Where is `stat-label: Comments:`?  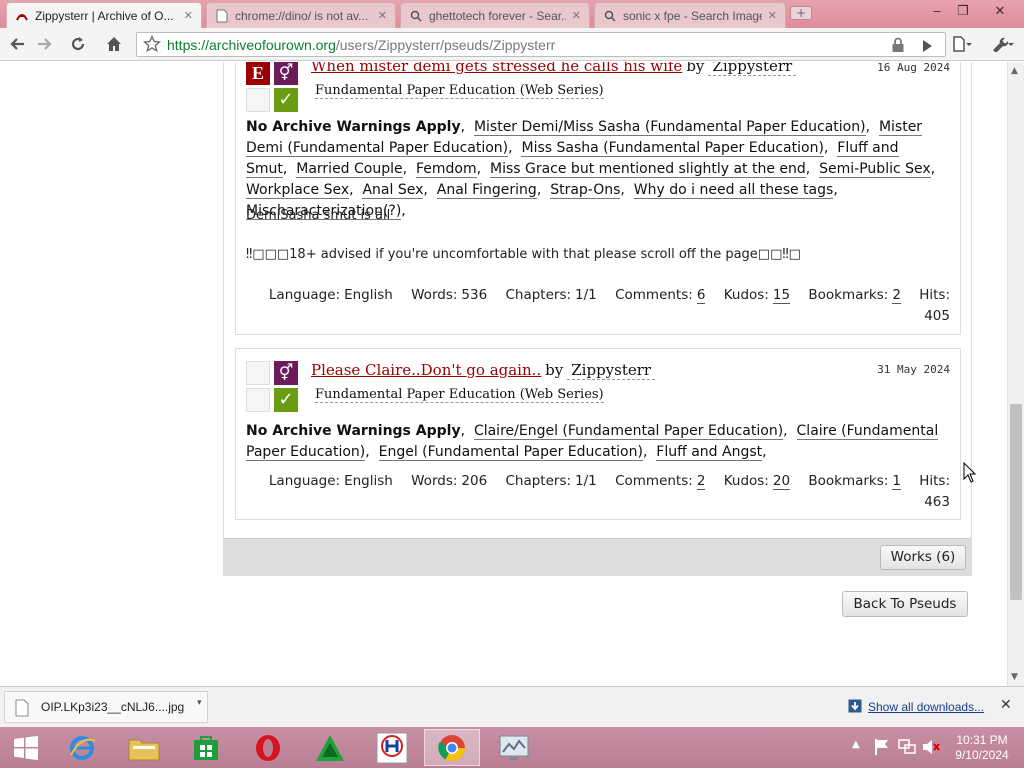
stat-label: Comments: is located at coordinates (654, 481).